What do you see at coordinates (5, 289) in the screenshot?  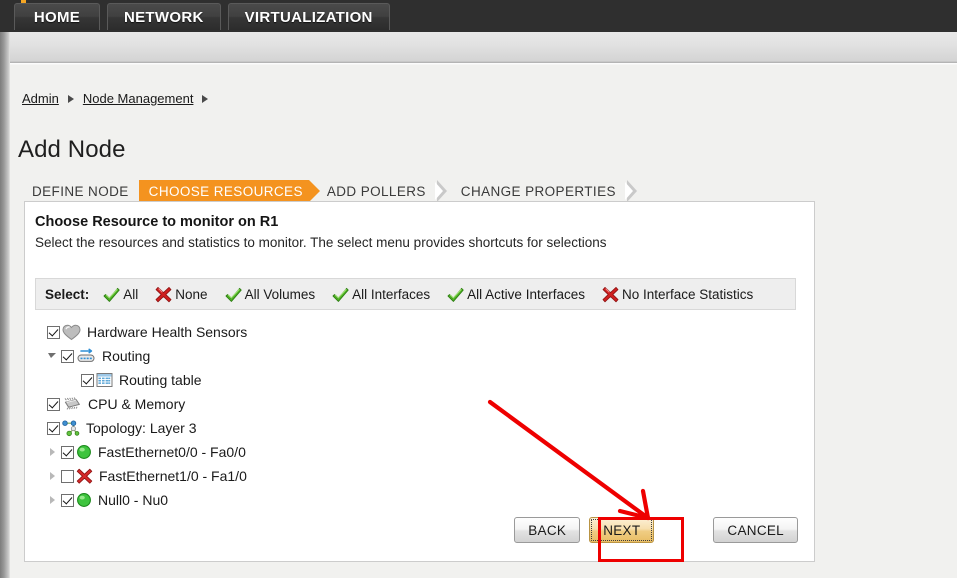 I see `left-edge-rail` at bounding box center [5, 289].